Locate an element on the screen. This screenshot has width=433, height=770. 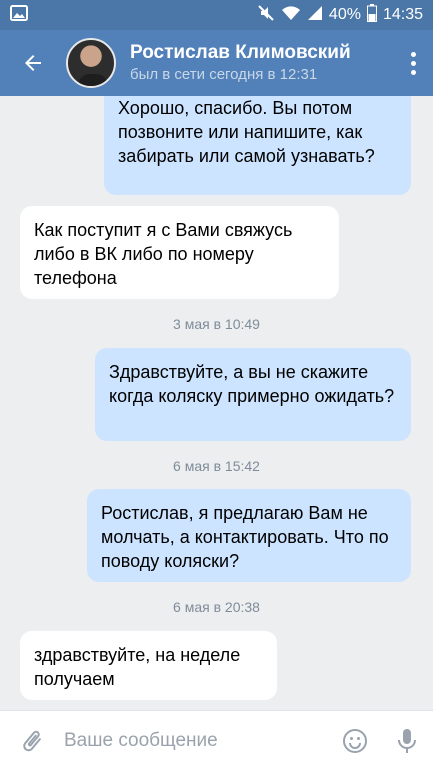
voice-message-button is located at coordinates (407, 741).